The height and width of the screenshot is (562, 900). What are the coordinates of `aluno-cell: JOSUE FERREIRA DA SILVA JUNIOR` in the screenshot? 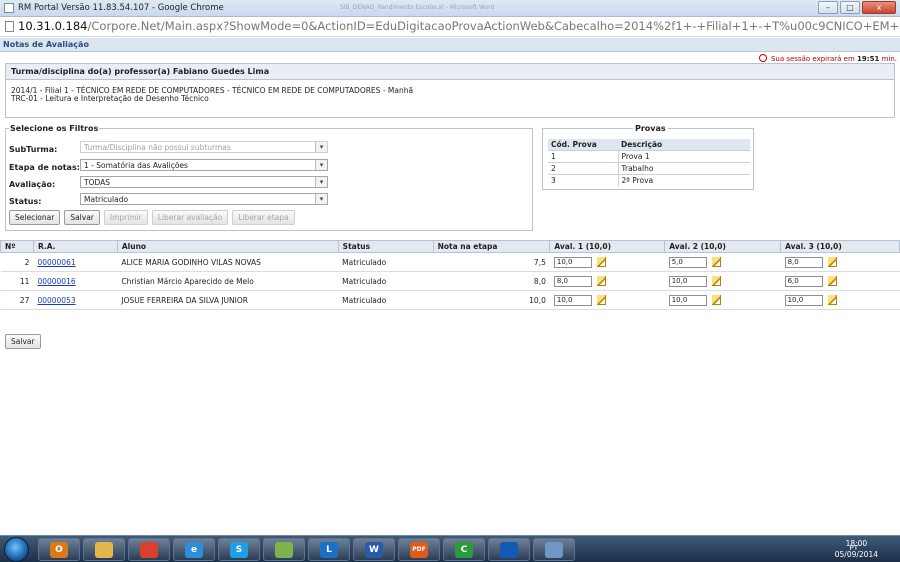 It's located at (228, 300).